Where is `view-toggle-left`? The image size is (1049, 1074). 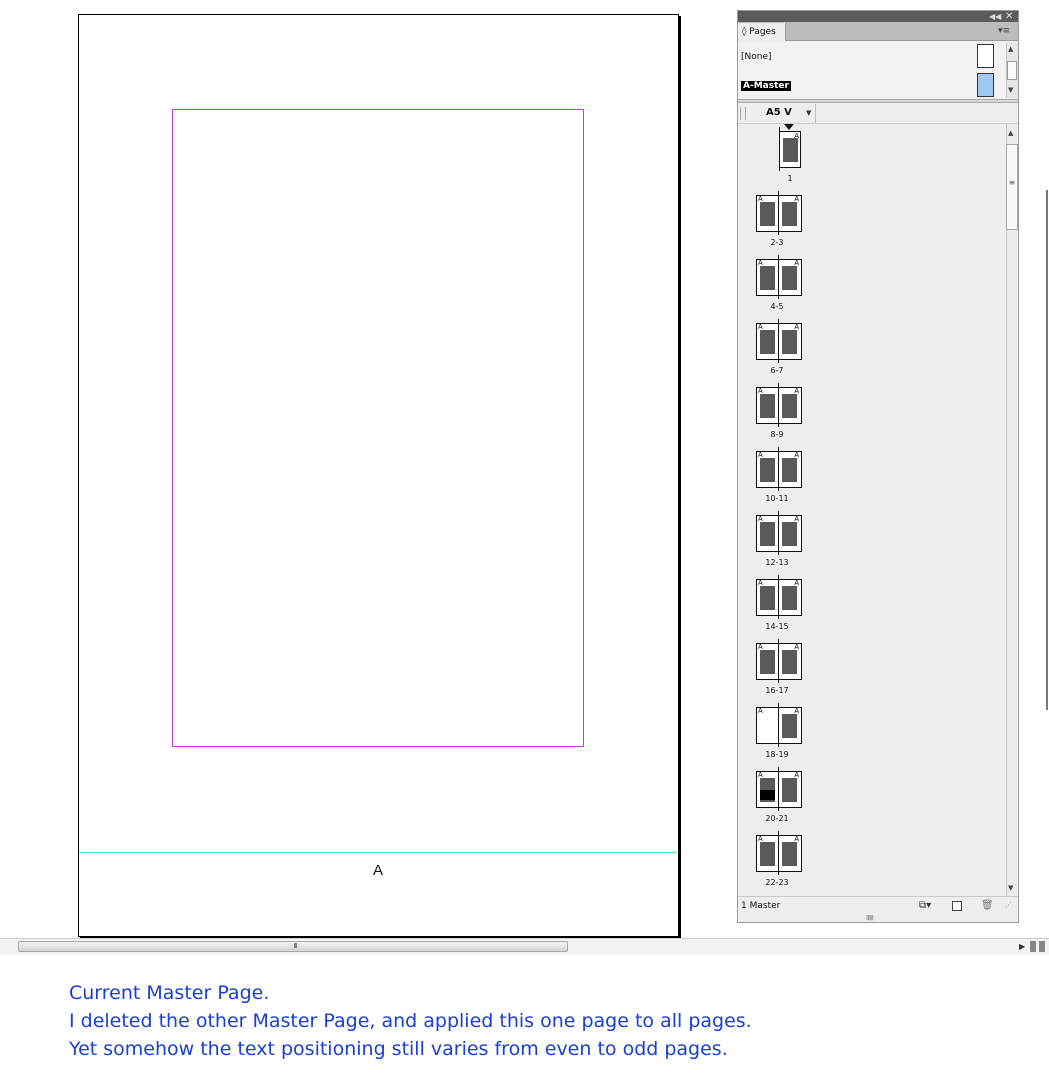 view-toggle-left is located at coordinates (1033, 946).